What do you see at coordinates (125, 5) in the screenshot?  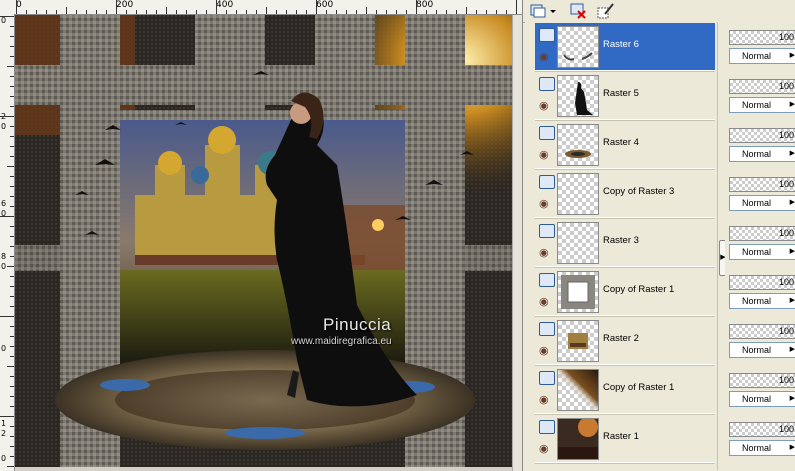 I see `ruler-label-200: 200` at bounding box center [125, 5].